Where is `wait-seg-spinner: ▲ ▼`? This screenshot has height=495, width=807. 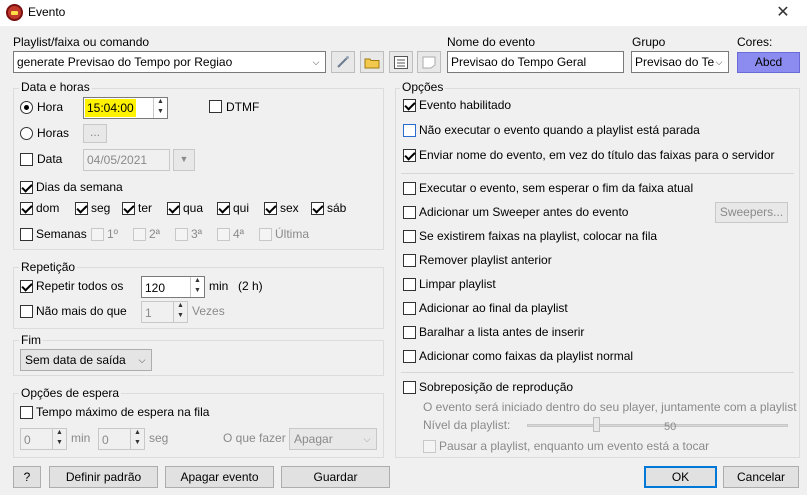
wait-seg-spinner: ▲ ▼ is located at coordinates (137, 439).